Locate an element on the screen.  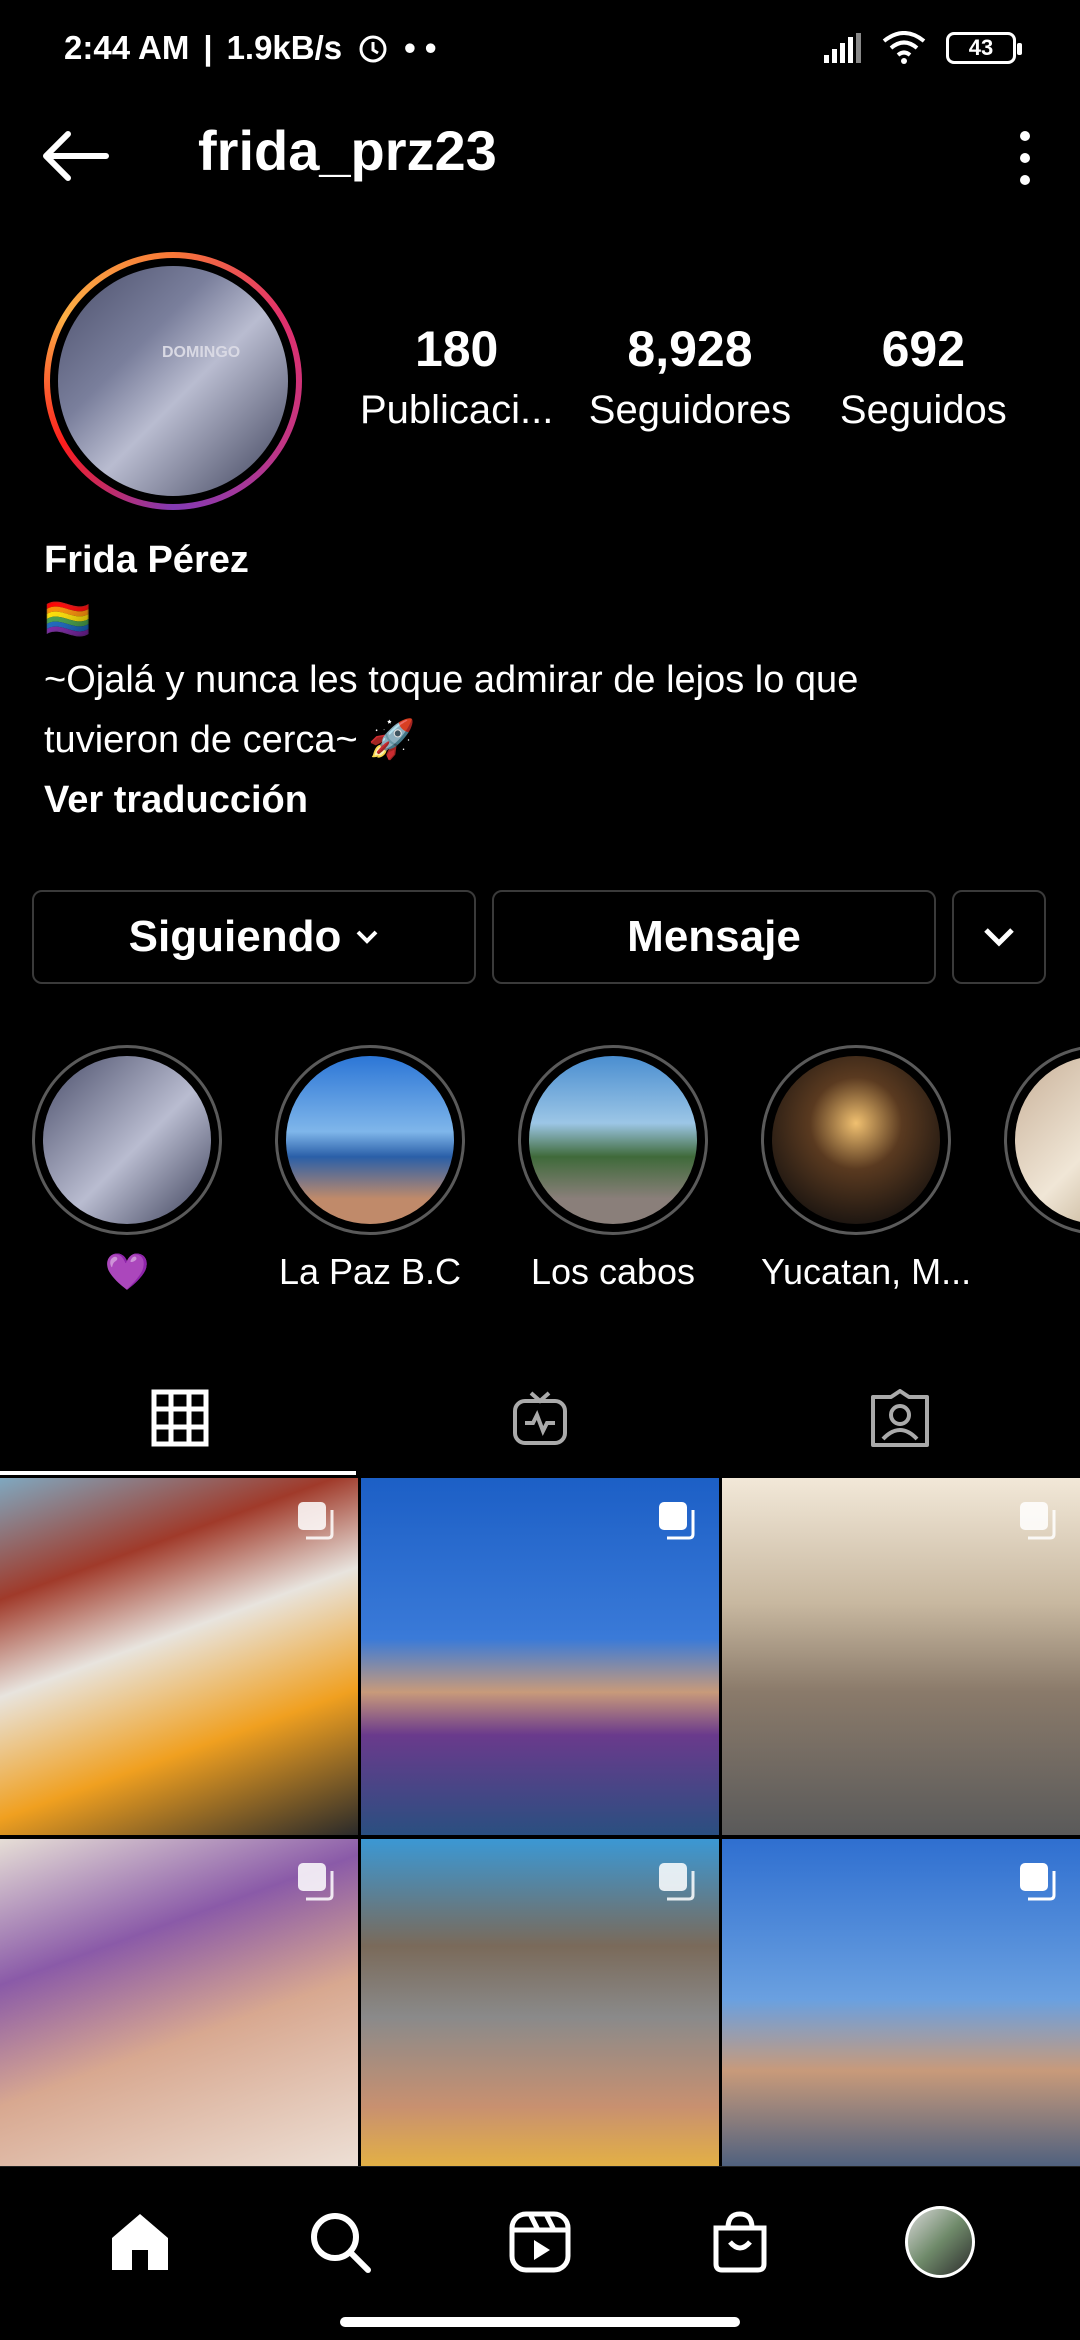
bottom-navigation is located at coordinates (540, 2253).